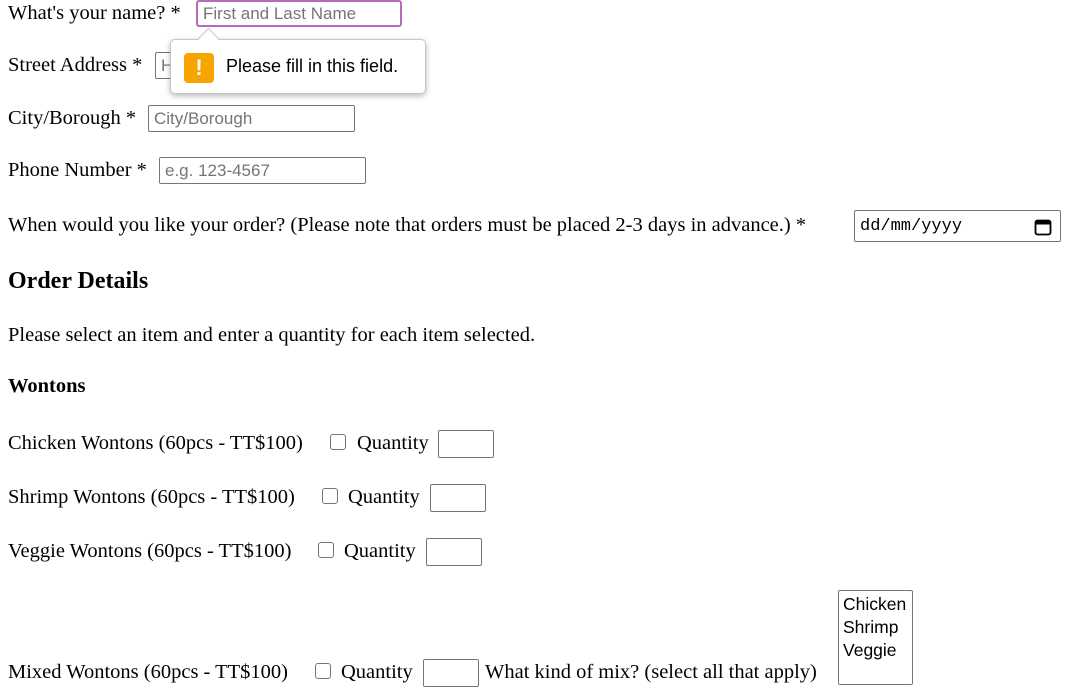  What do you see at coordinates (151, 497) in the screenshot?
I see `shrimp-wontons-label: Shrimp Wontons (60pcs - TT$100)` at bounding box center [151, 497].